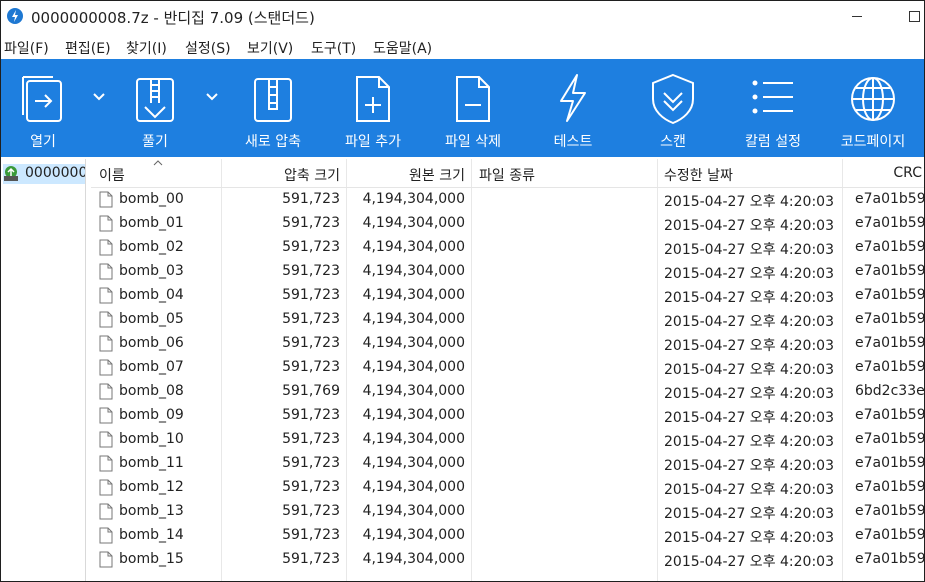 This screenshot has width=925, height=582. Describe the element at coordinates (673, 142) in the screenshot. I see `scan-label: 스캔` at that location.